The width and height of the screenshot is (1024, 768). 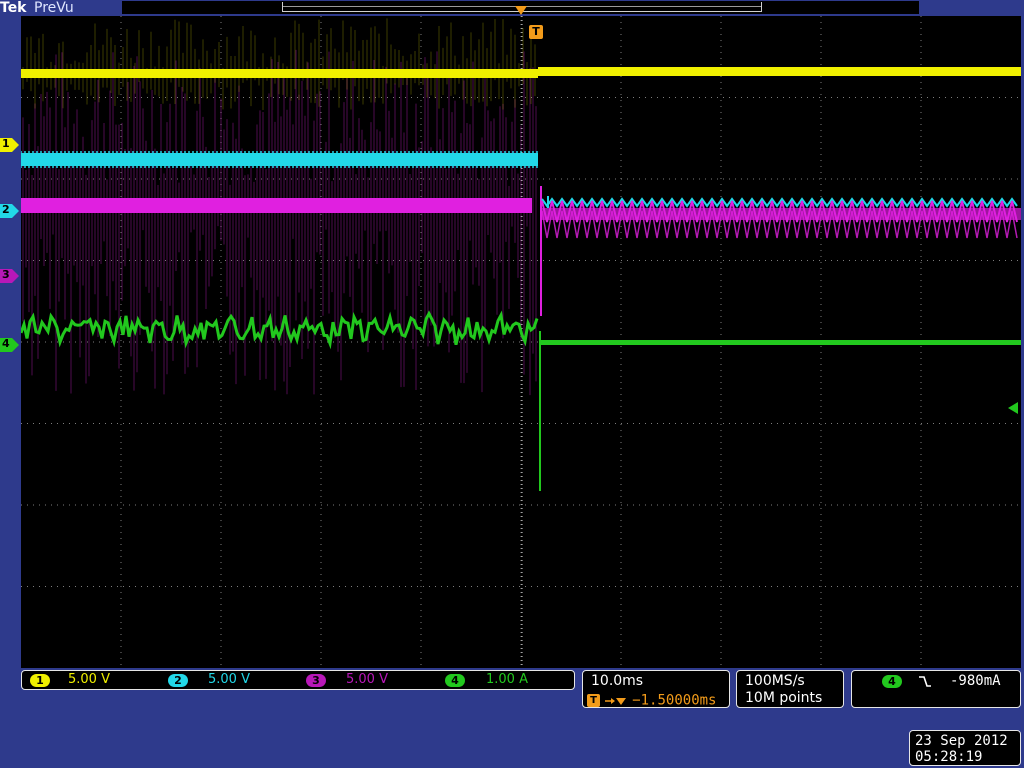 What do you see at coordinates (13, 8) in the screenshot?
I see `tek-logo: Tek` at bounding box center [13, 8].